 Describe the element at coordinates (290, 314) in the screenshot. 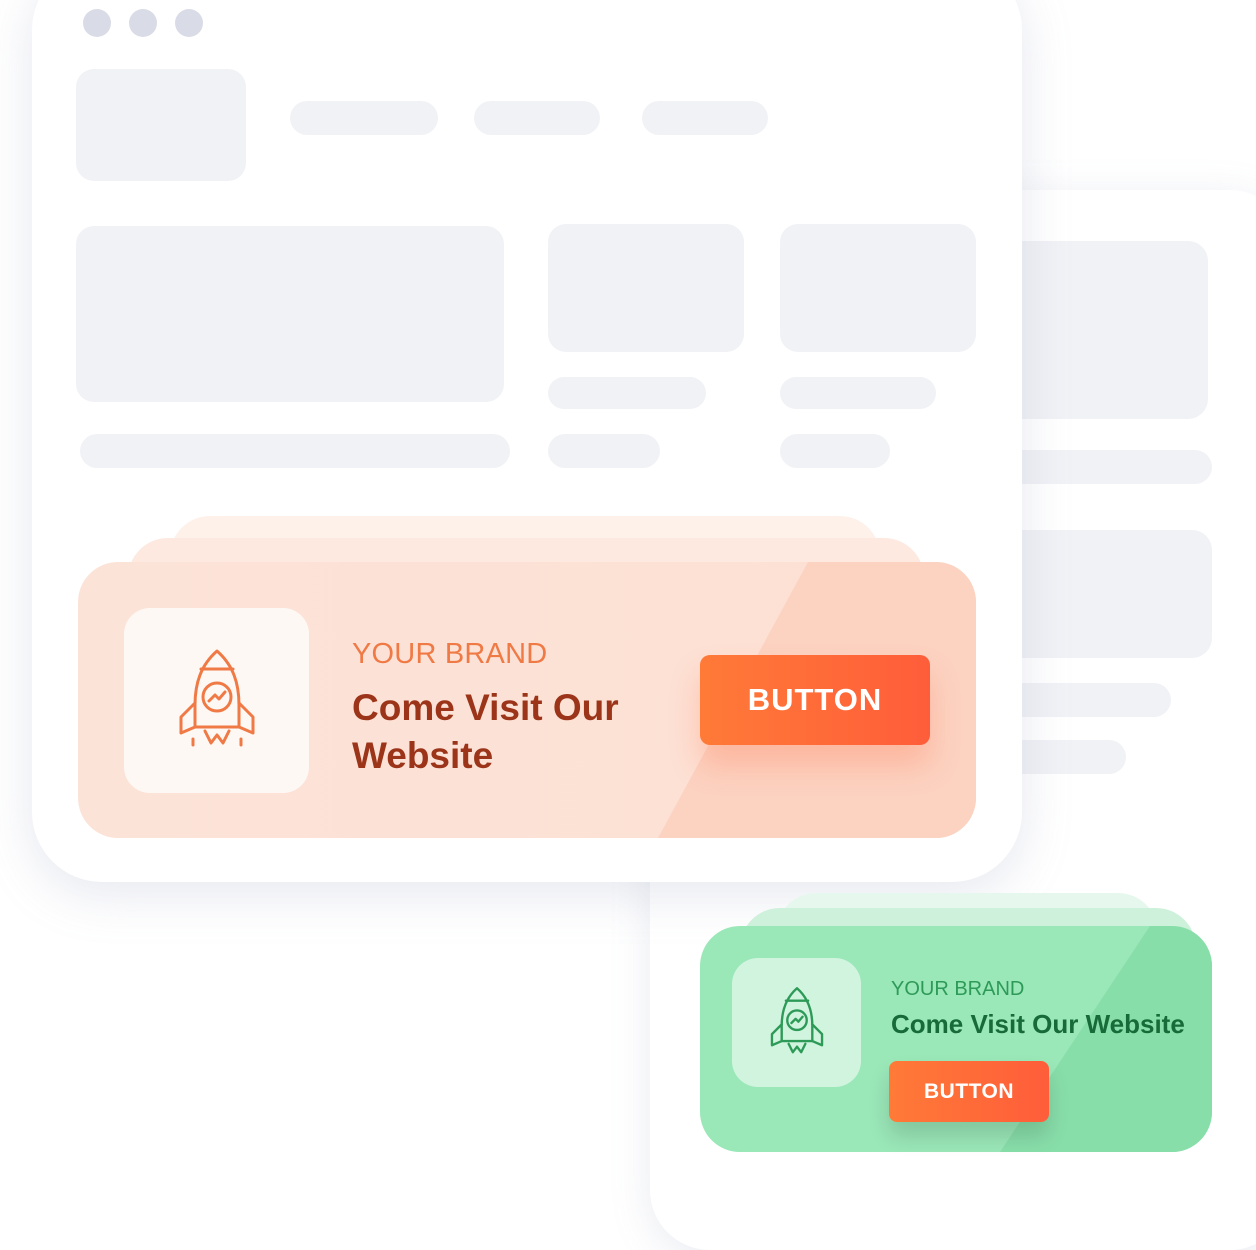

I see `hero-placeholder` at that location.